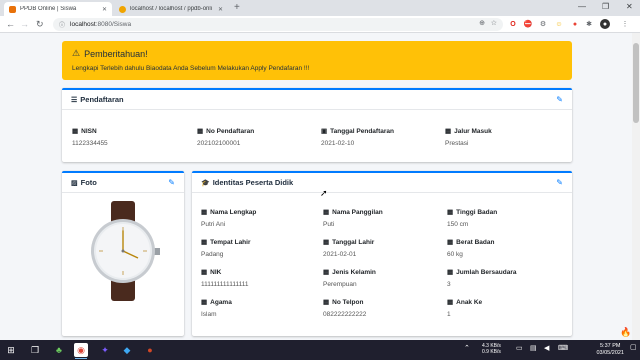 This screenshot has height=360, width=640. I want to click on bookmark-star-icon: ☆, so click(494, 23).